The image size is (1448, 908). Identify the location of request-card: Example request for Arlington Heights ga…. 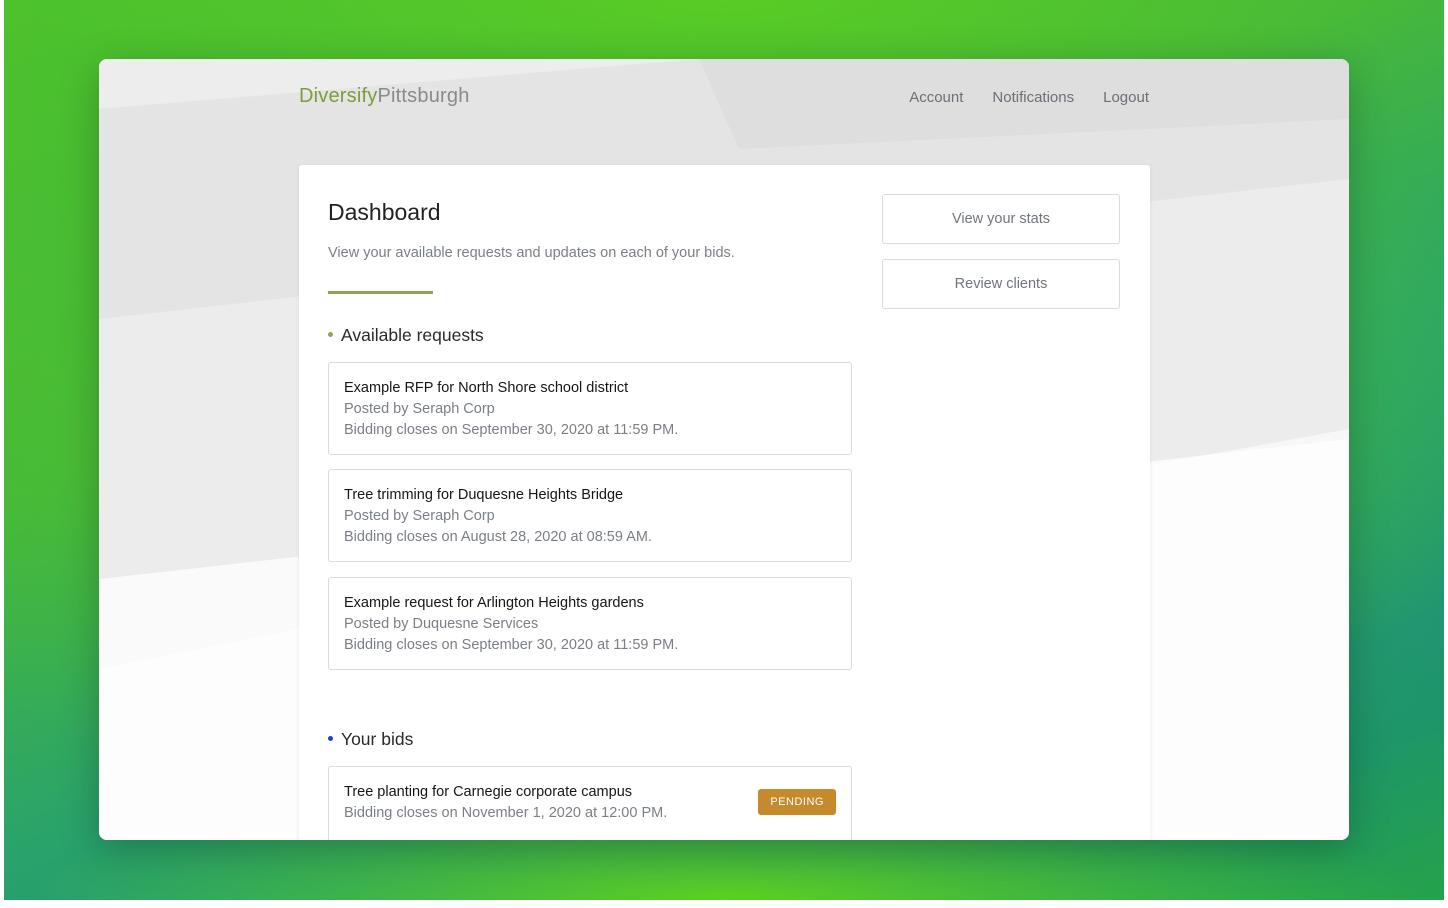
(590, 623).